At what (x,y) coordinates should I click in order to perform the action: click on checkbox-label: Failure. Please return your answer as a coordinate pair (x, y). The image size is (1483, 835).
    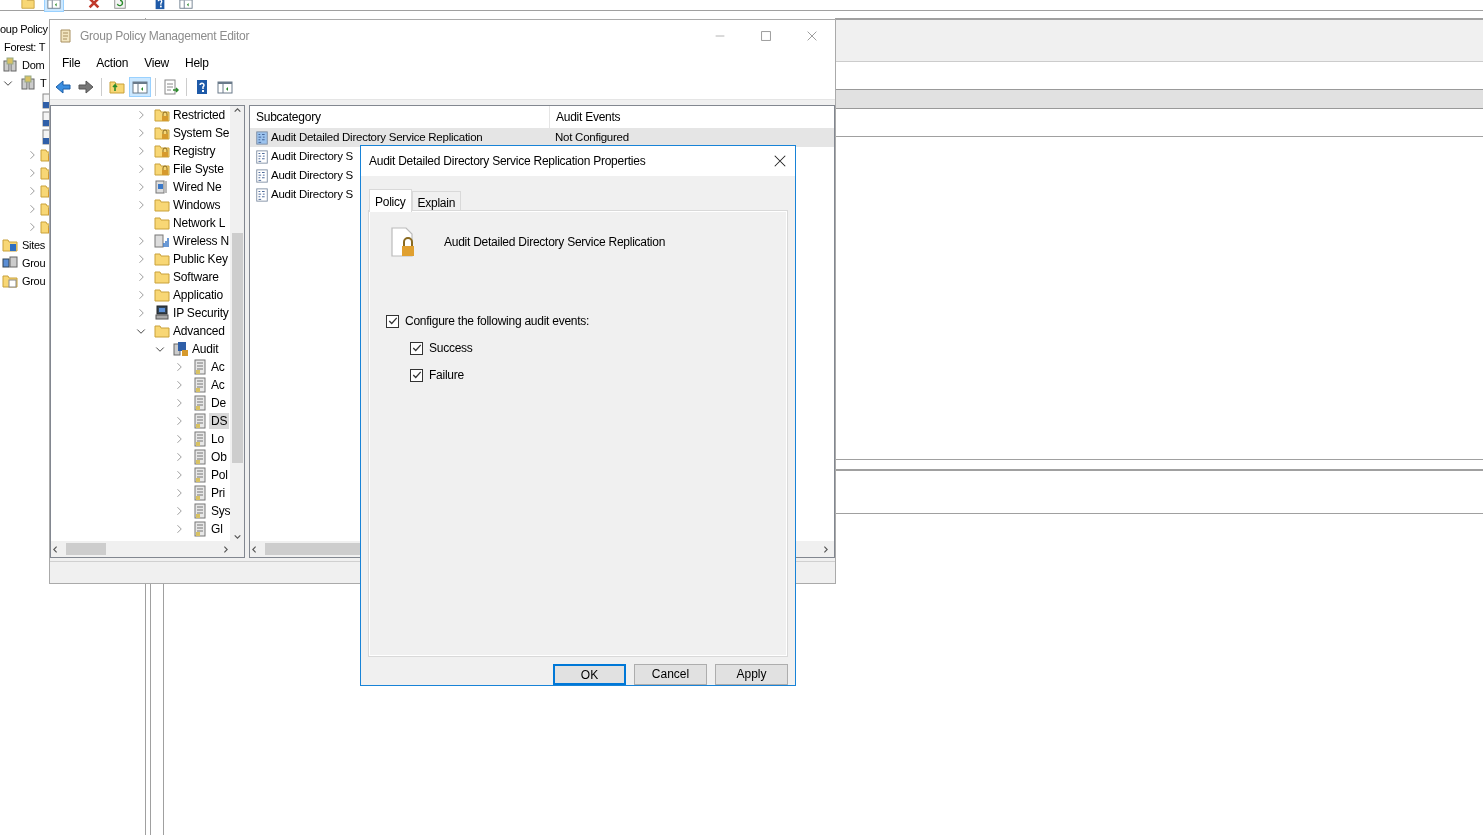
    Looking at the image, I should click on (446, 376).